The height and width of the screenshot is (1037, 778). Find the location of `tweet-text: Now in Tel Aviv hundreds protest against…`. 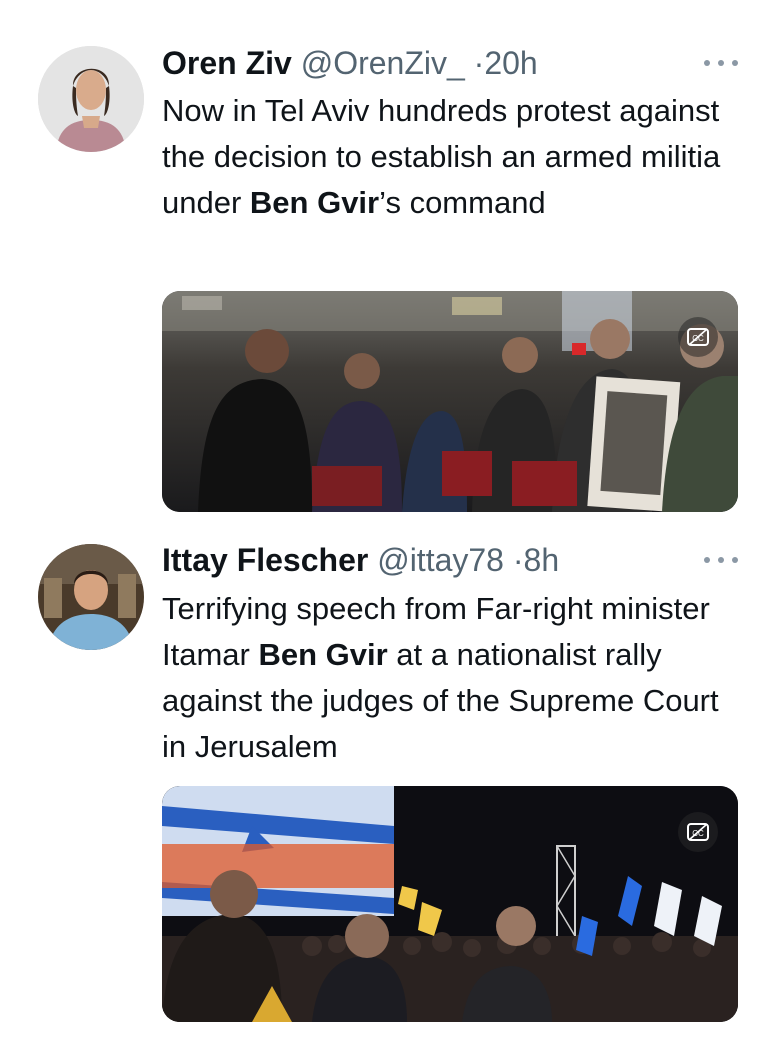

tweet-text: Now in Tel Aviv hundreds protest against… is located at coordinates (450, 157).